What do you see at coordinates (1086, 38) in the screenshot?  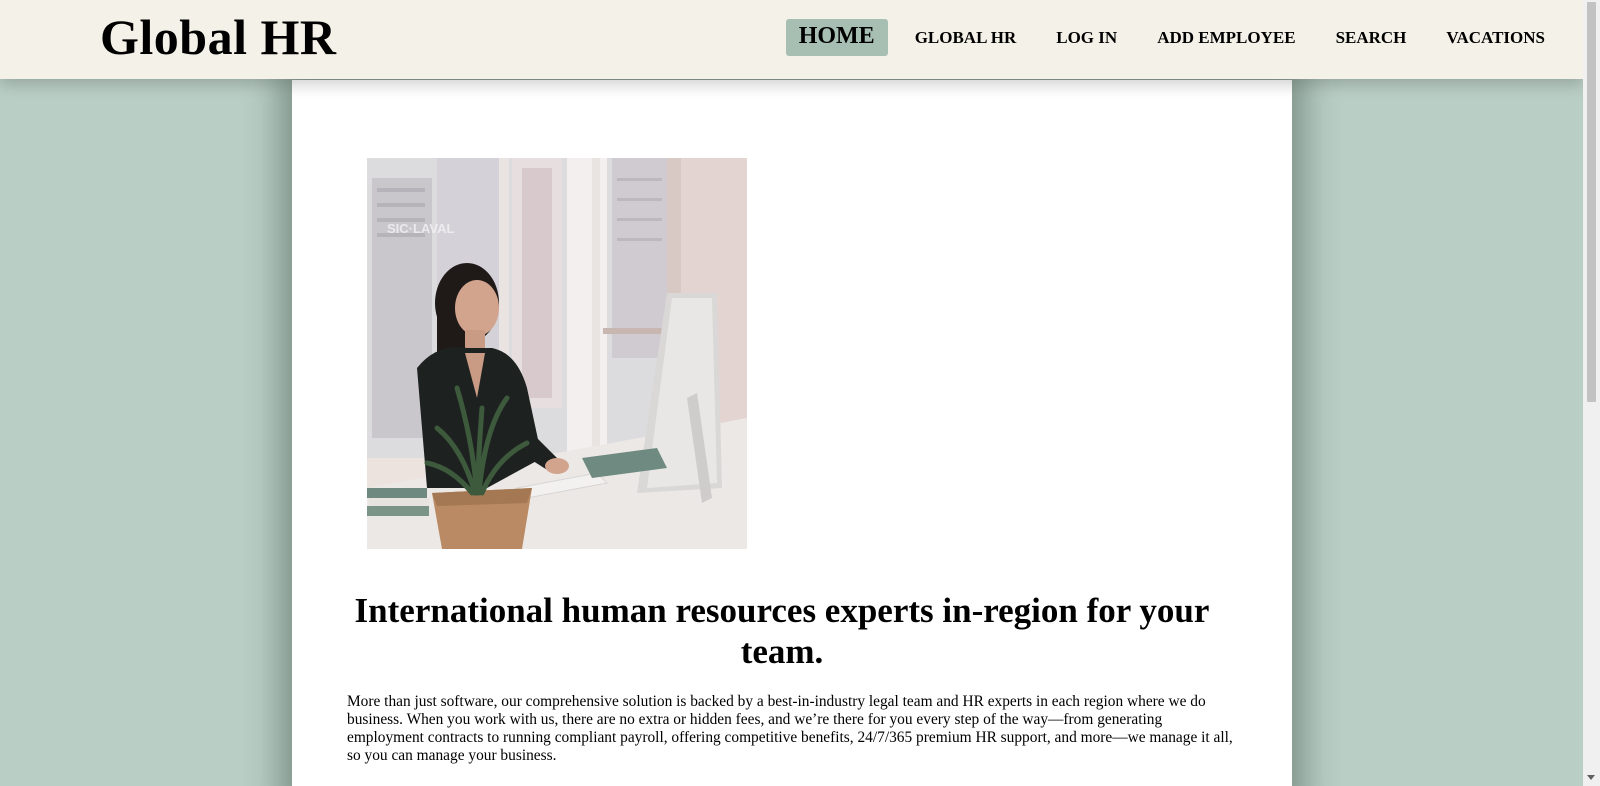 I see `nav-log-in: LOG IN` at bounding box center [1086, 38].